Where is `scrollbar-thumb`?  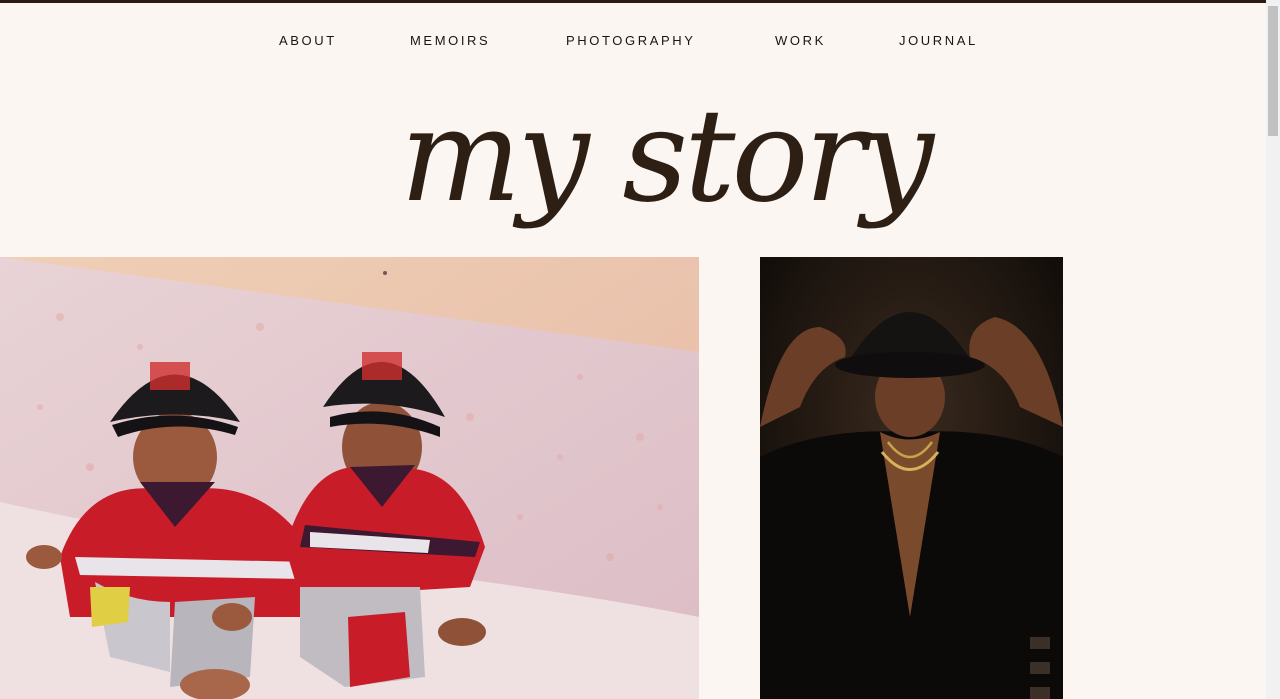 scrollbar-thumb is located at coordinates (1273, 71).